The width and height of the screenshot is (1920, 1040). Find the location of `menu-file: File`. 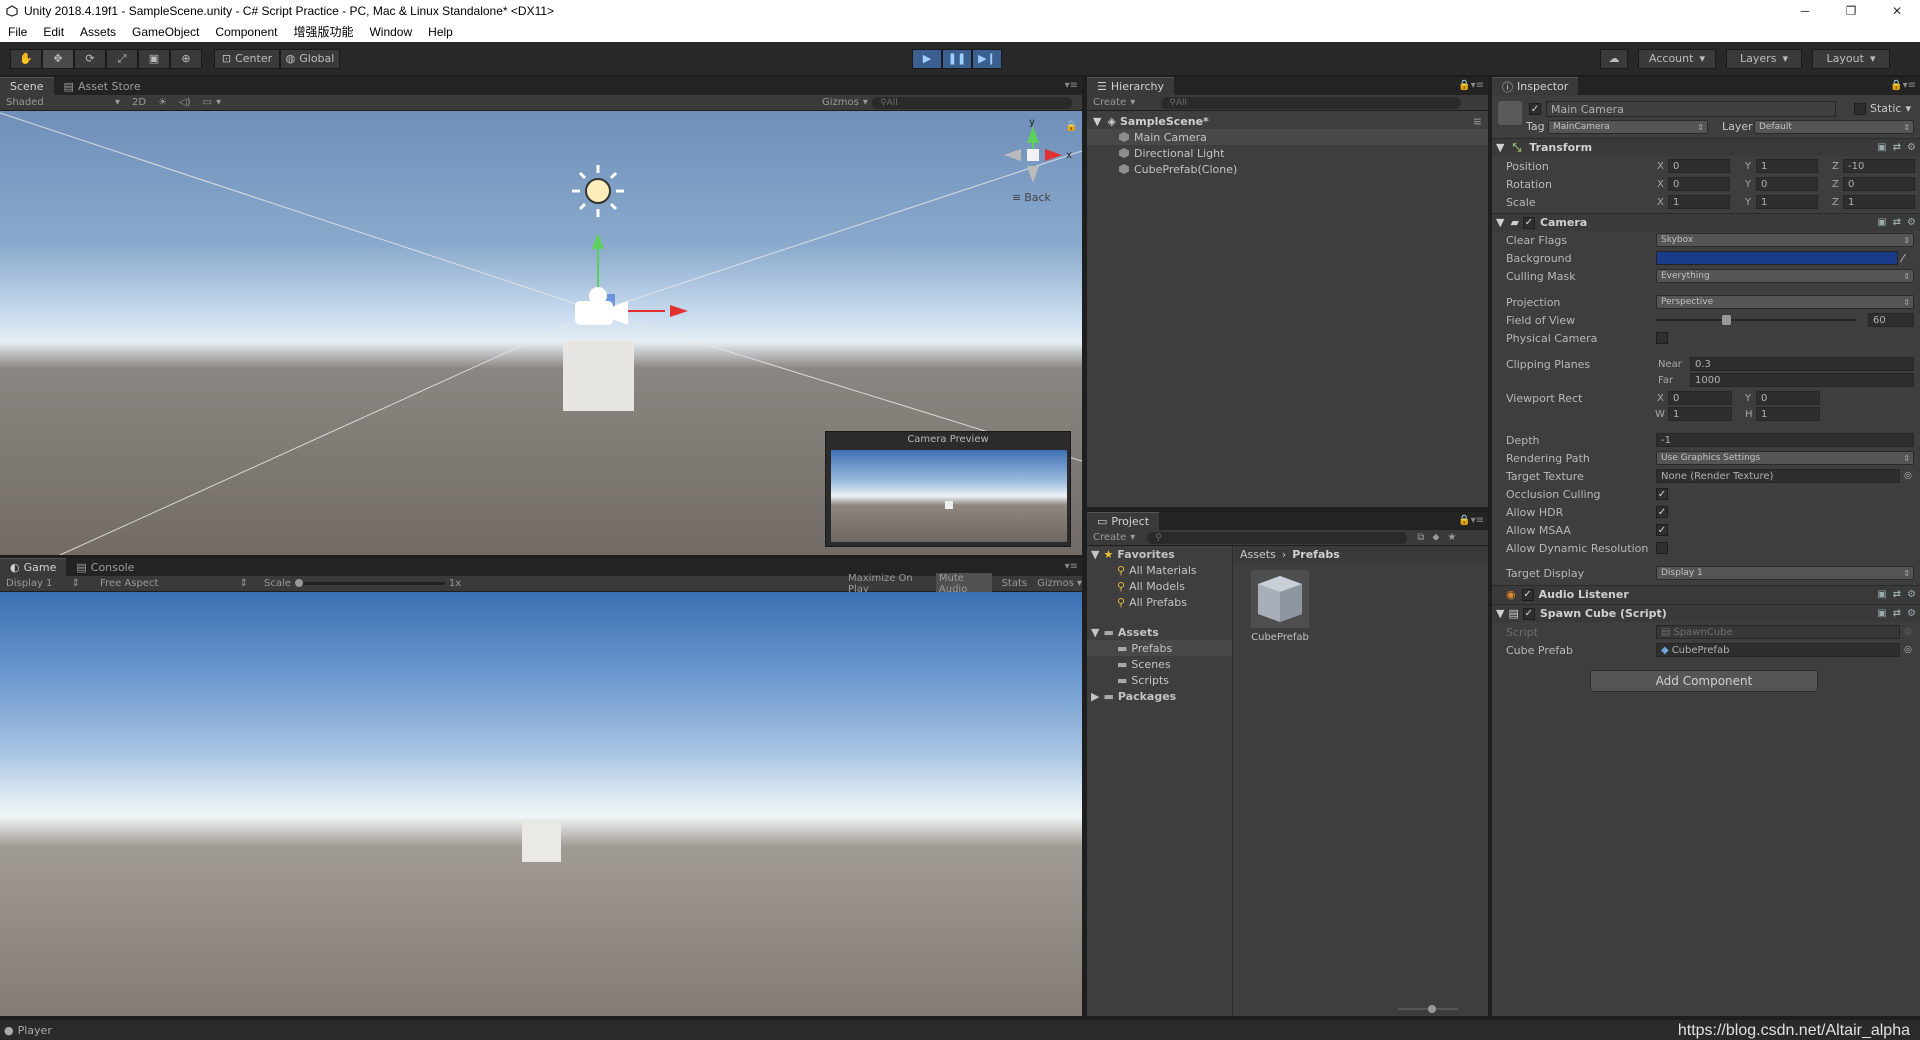

menu-file: File is located at coordinates (17, 32).